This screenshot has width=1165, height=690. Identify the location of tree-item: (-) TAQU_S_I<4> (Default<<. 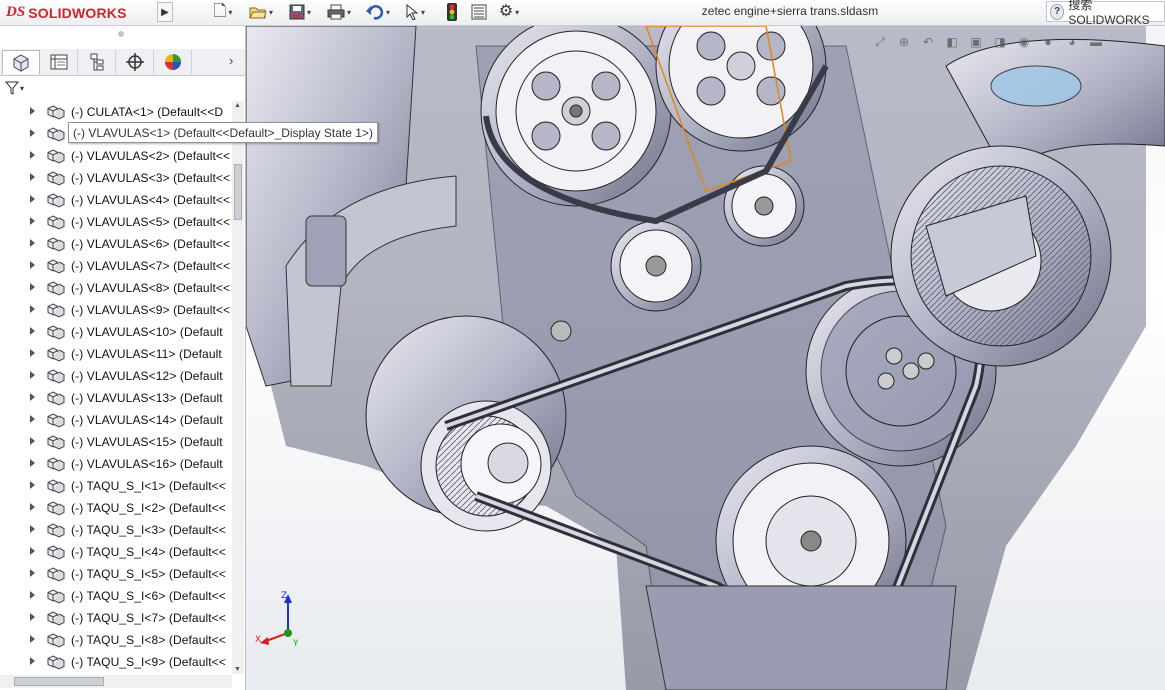
(116, 552).